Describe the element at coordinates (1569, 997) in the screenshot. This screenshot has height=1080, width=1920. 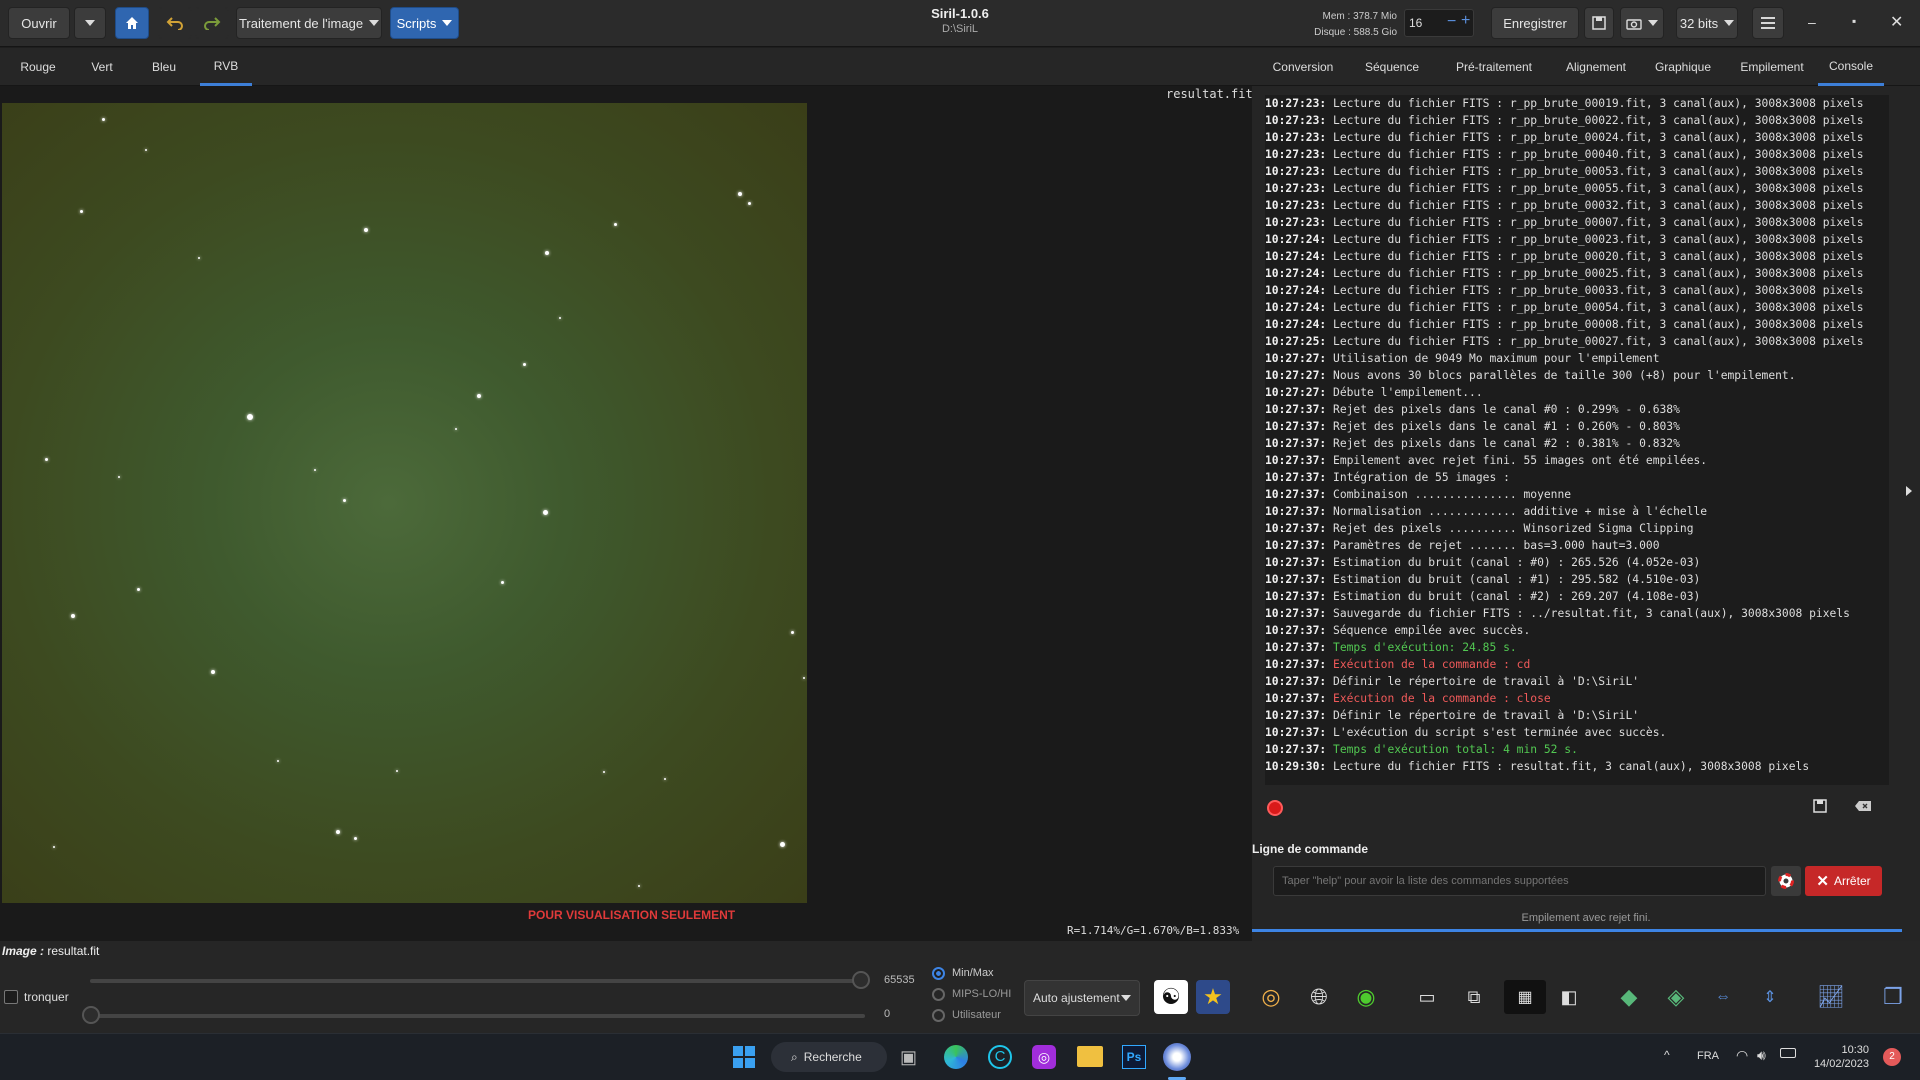
I see `split-icon: ◧` at that location.